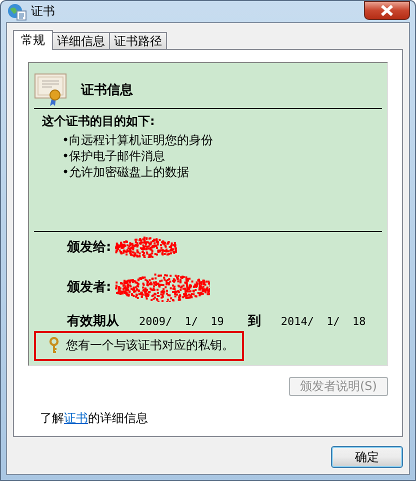  Describe the element at coordinates (367, 457) in the screenshot. I see `ok-button: 确定` at that location.